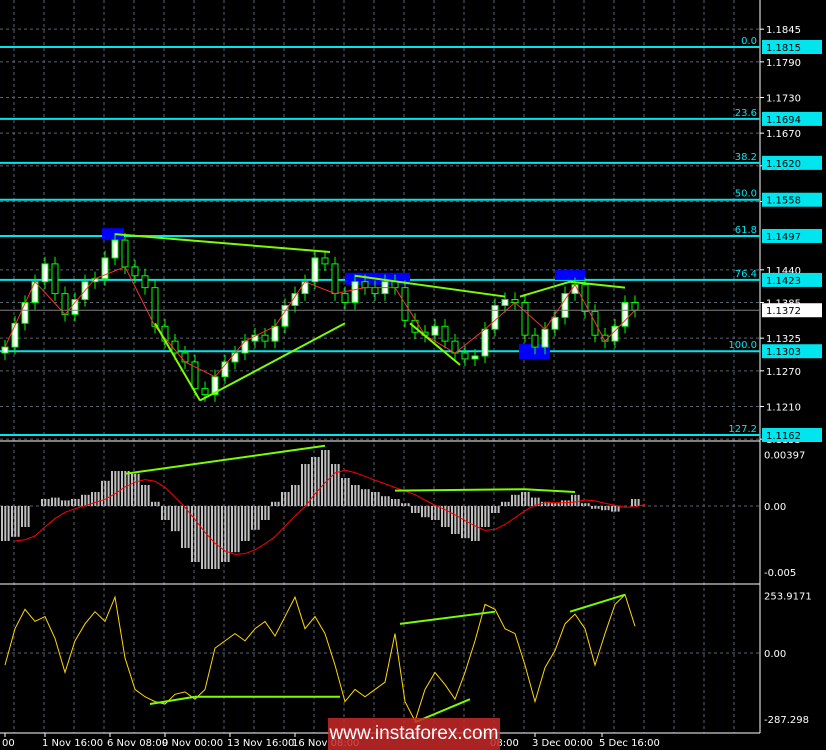 Image resolution: width=826 pixels, height=750 pixels. Describe the element at coordinates (784, 455) in the screenshot. I see `macd-tick-label: 0.00397` at that location.